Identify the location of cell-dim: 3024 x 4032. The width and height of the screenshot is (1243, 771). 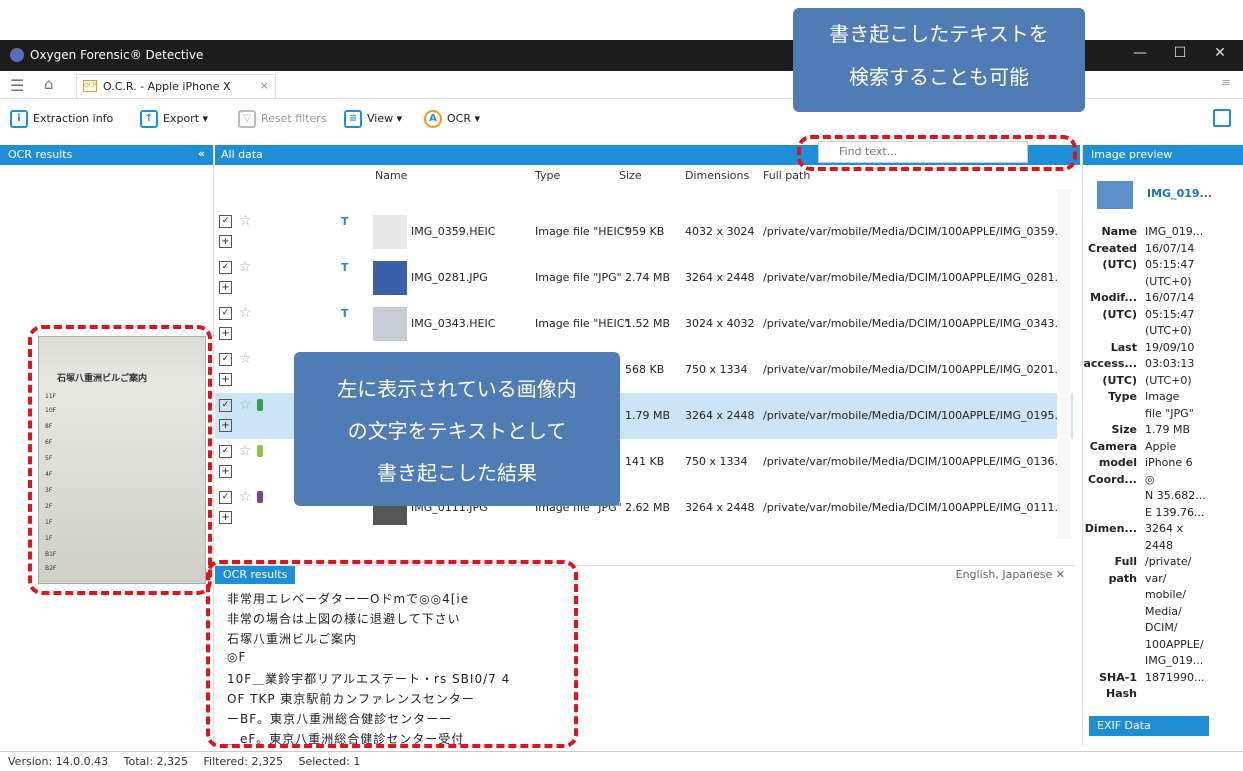
(720, 323).